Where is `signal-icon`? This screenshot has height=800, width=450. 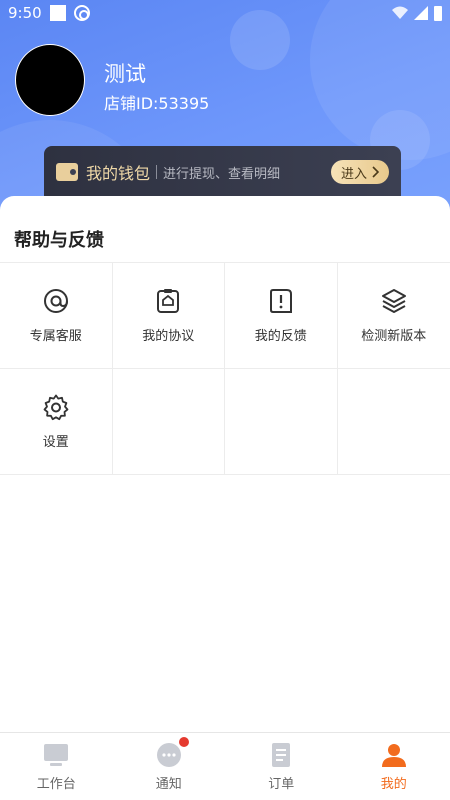
signal-icon is located at coordinates (421, 13).